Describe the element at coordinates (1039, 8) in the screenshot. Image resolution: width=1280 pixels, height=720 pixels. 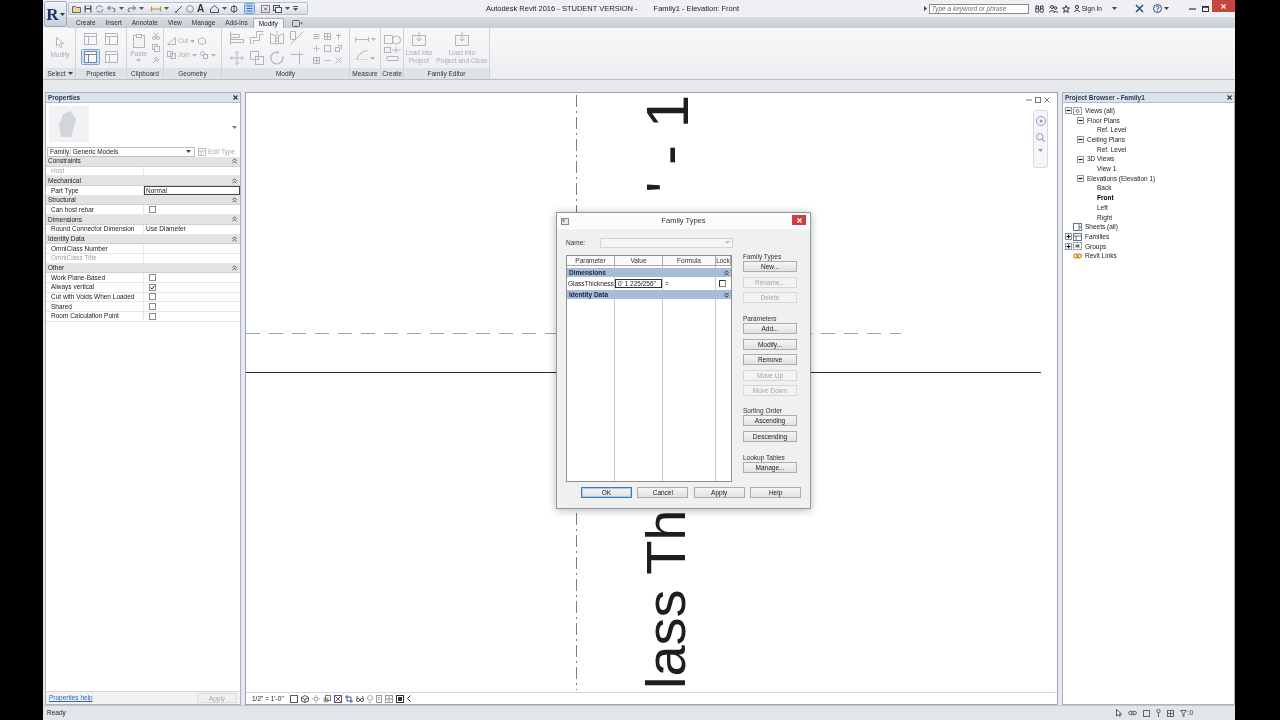
I see `binoculars-icon` at that location.